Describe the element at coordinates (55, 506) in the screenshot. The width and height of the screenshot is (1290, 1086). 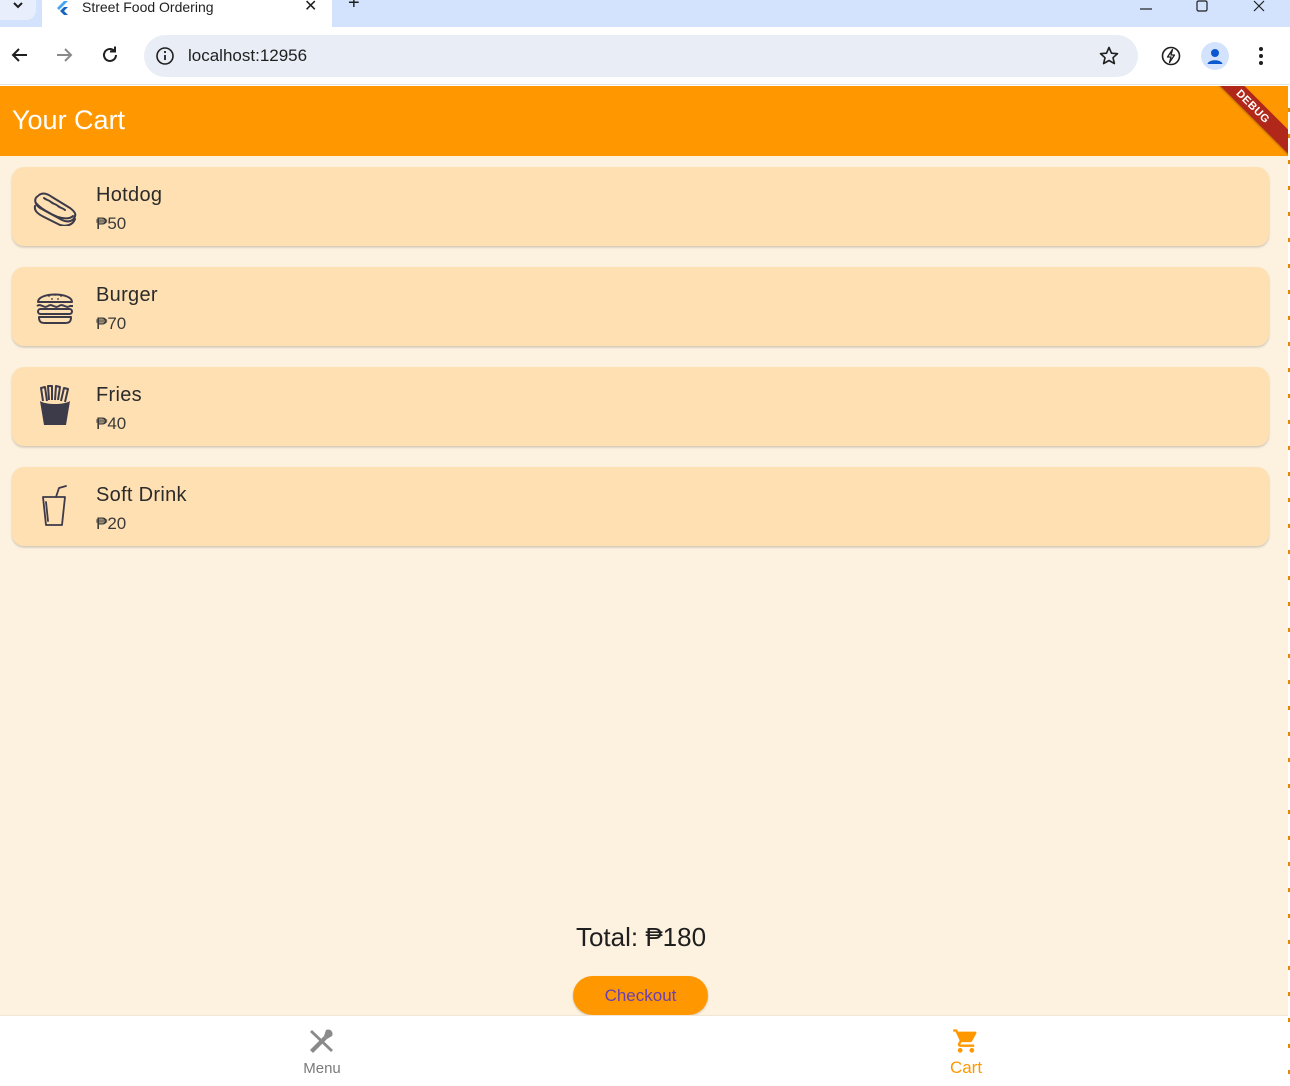
I see `soft-drink-icon` at that location.